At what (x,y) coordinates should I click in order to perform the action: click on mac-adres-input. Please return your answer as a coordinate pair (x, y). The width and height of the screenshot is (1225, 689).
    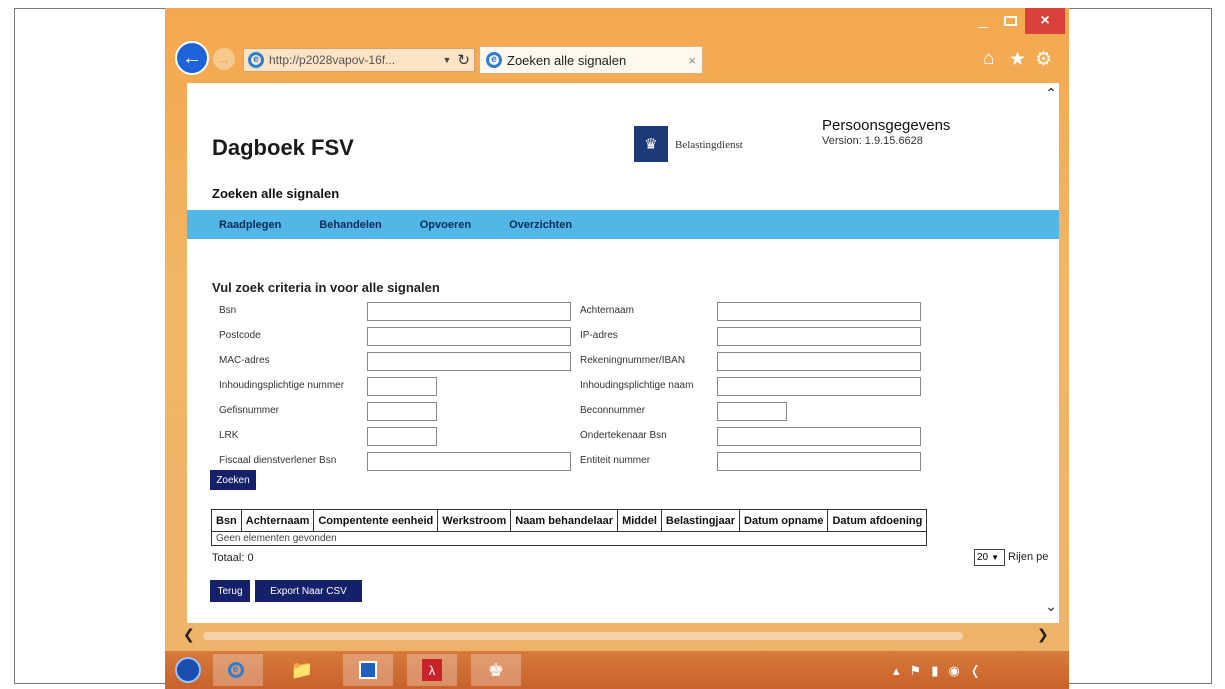
    Looking at the image, I should click on (469, 361).